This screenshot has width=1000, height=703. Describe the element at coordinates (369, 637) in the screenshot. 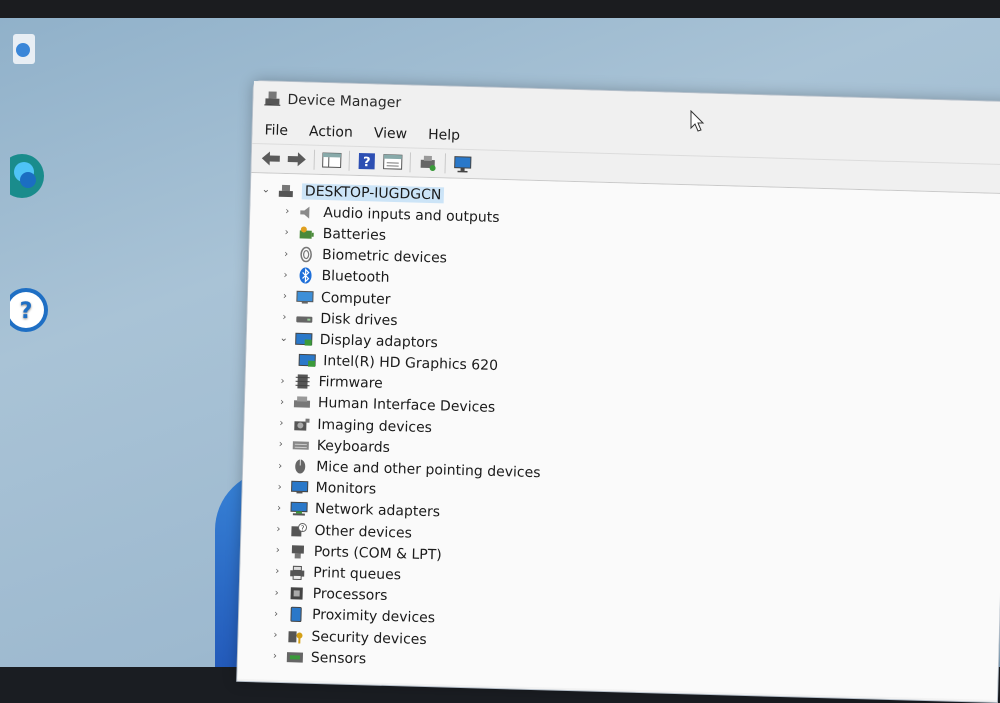

I see `tree-item-label: Security devices` at that location.